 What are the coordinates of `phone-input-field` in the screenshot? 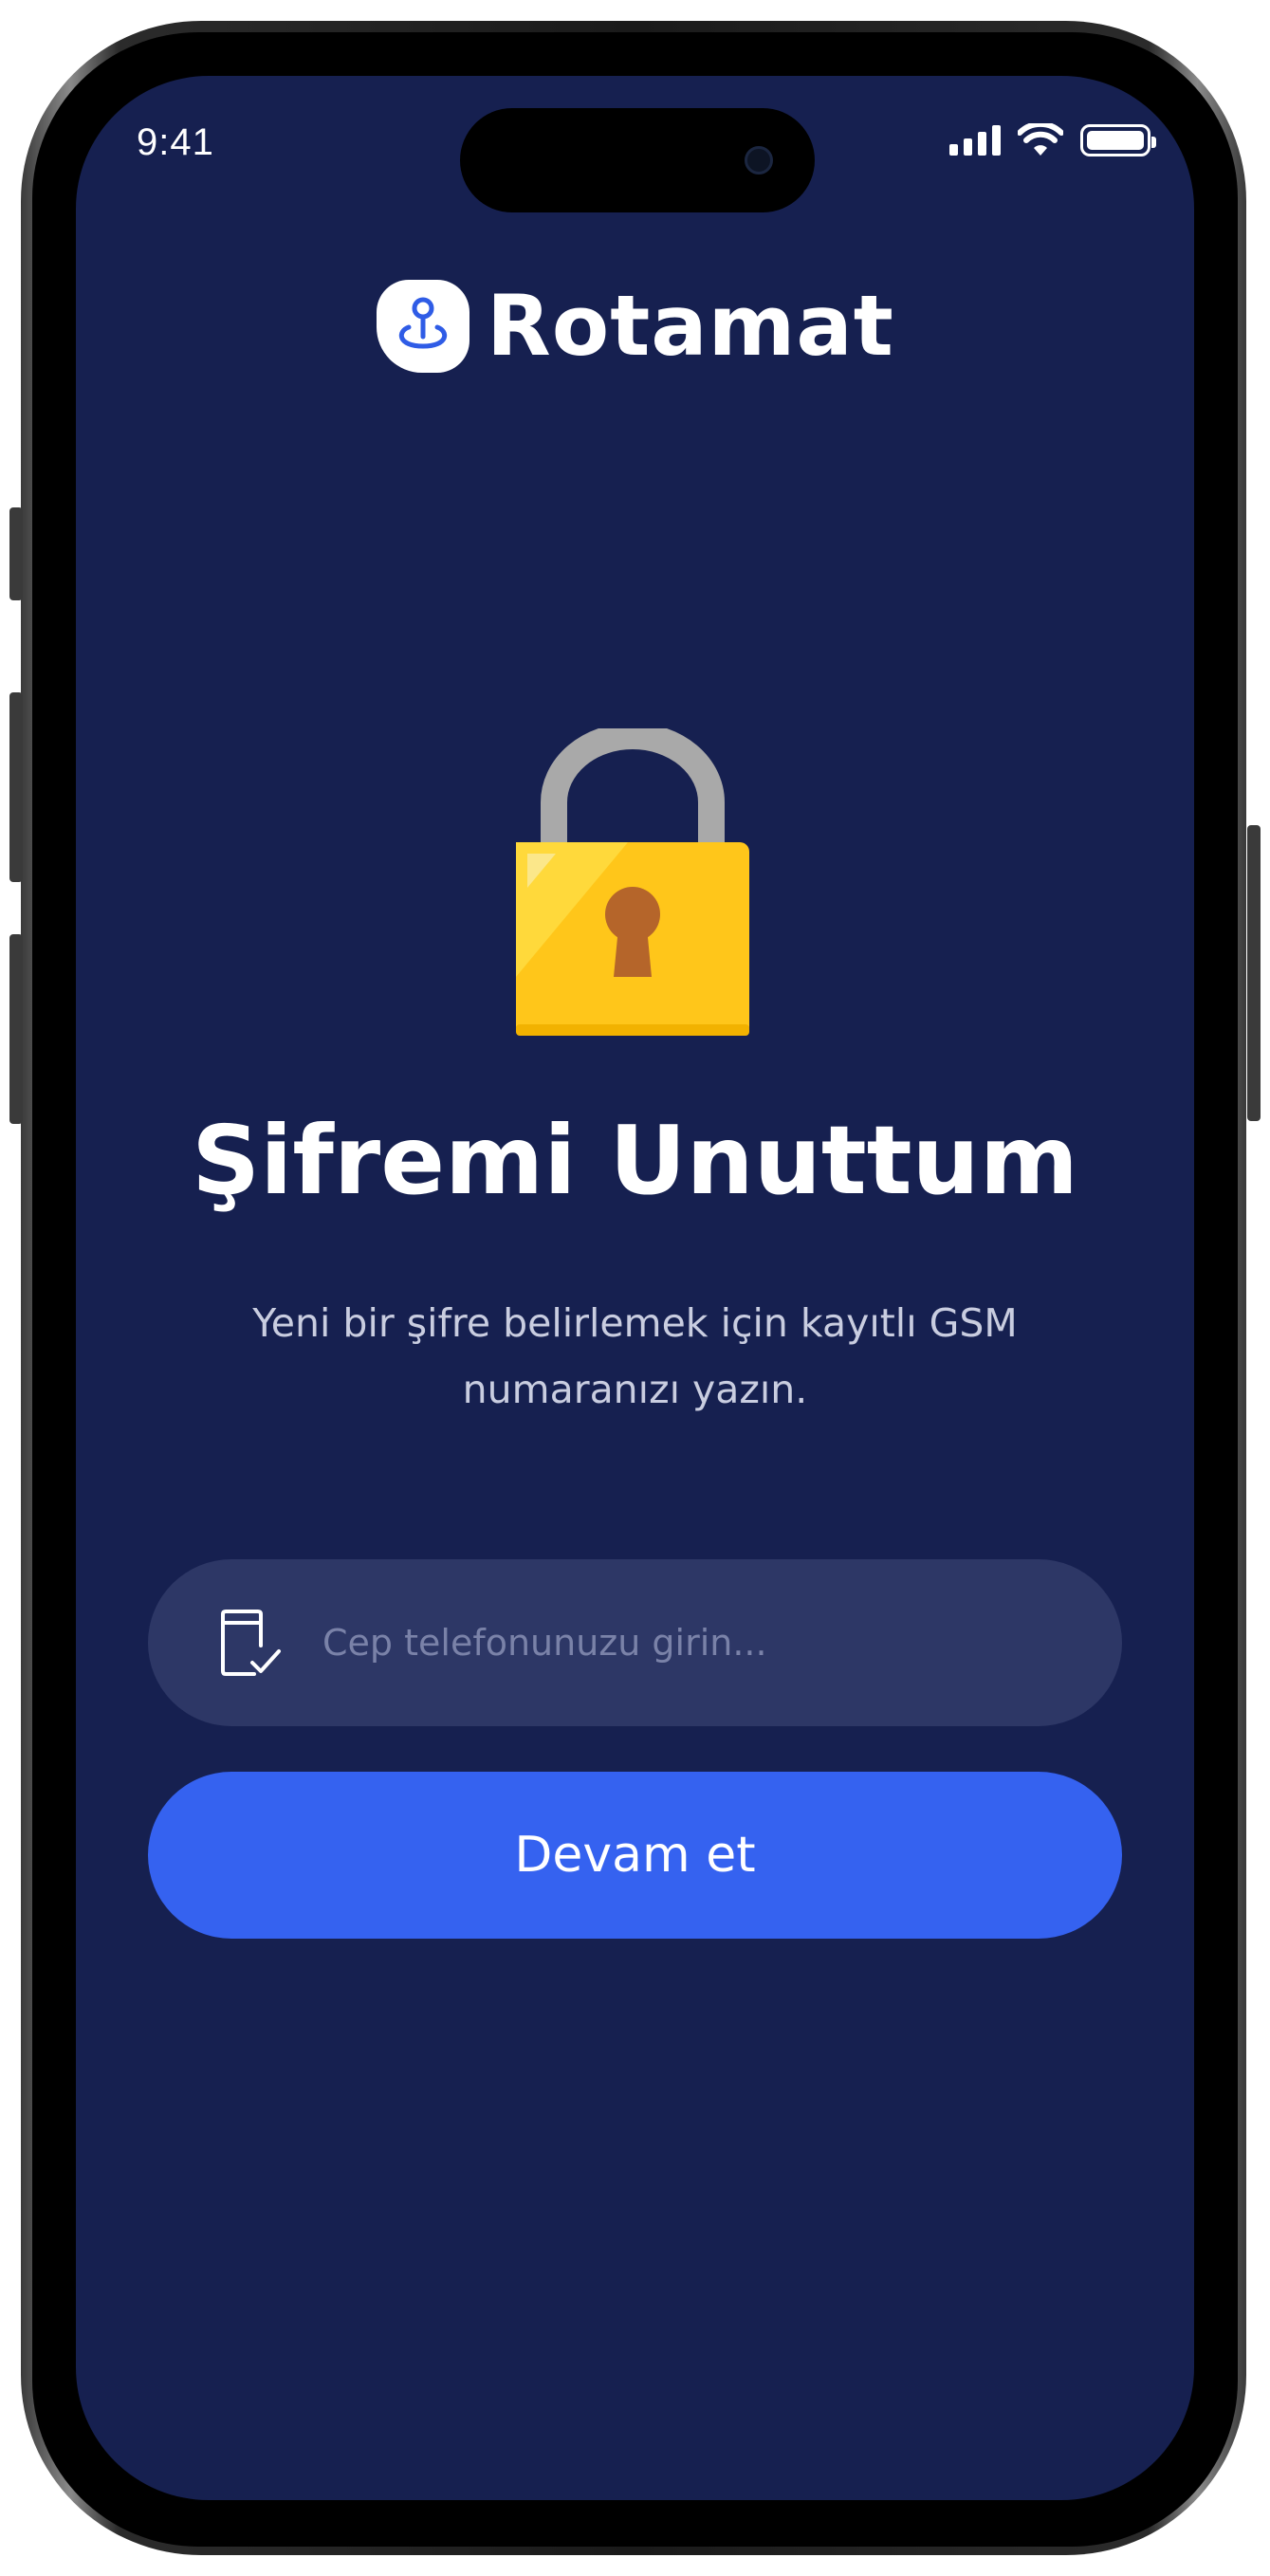 It's located at (635, 1642).